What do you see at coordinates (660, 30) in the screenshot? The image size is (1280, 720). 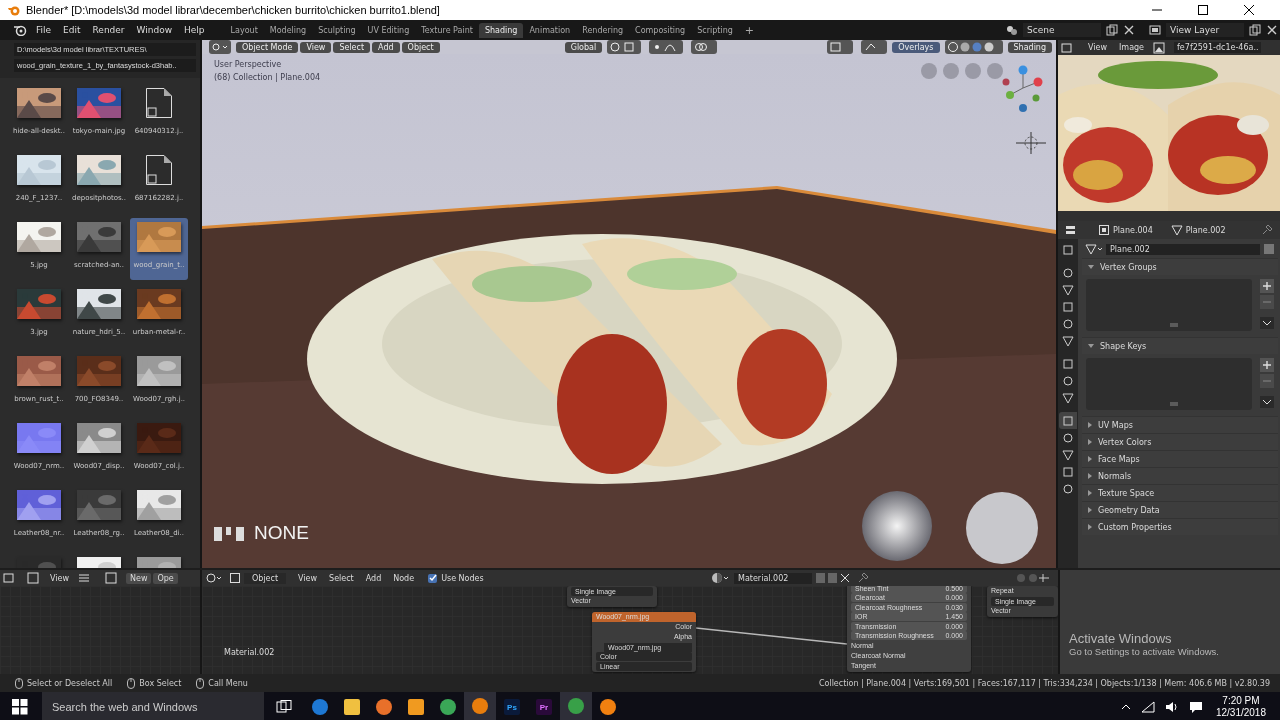 I see `workspace-tab: Compositing` at bounding box center [660, 30].